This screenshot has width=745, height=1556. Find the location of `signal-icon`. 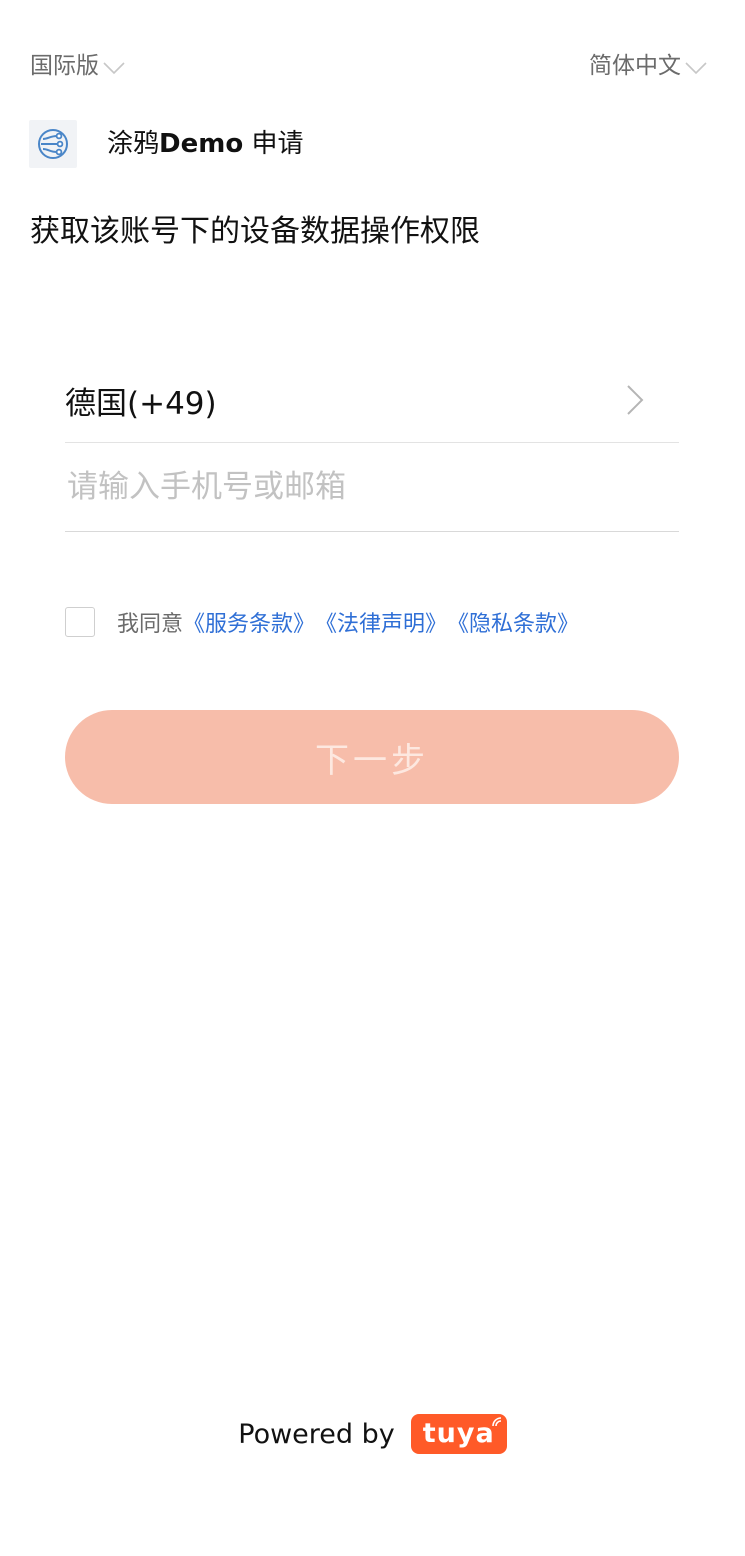

signal-icon is located at coordinates (496, 1422).